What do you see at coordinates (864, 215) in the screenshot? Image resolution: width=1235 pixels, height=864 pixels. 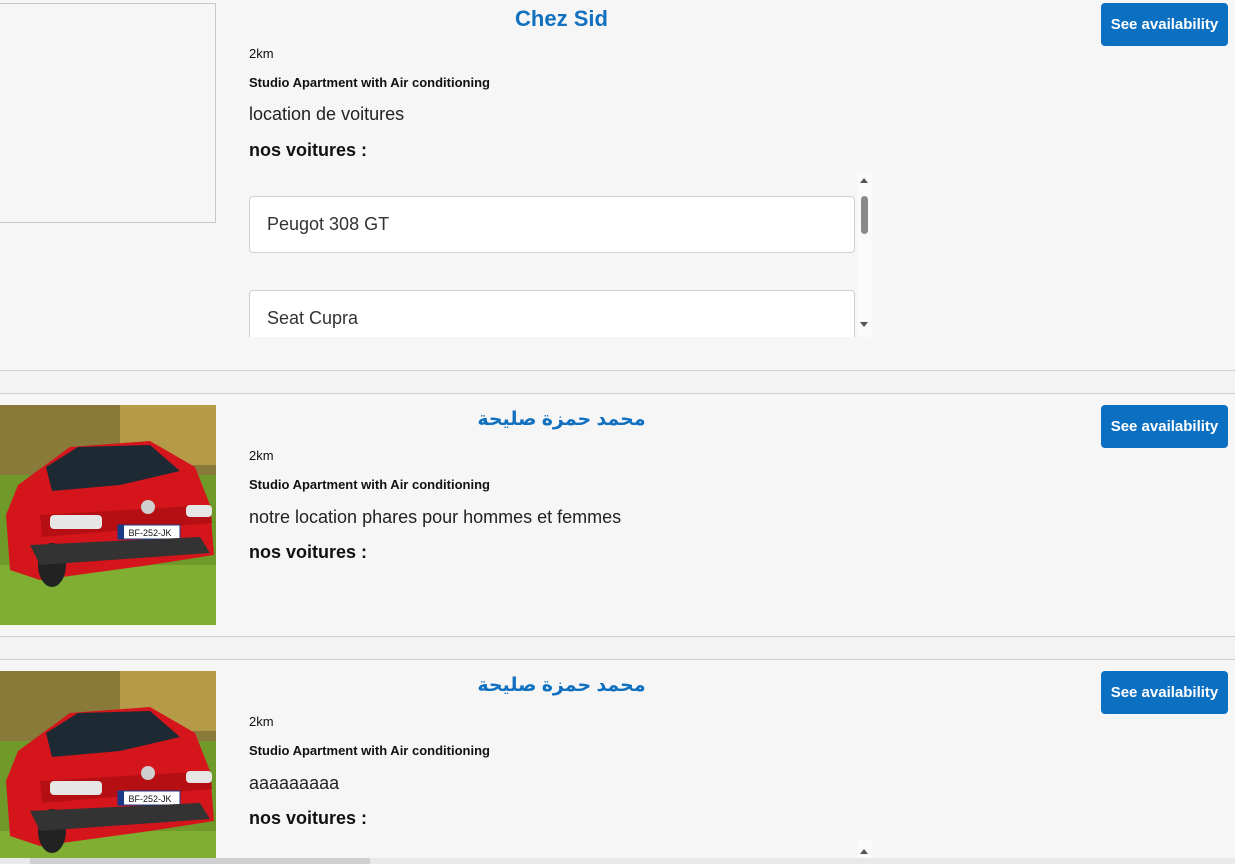 I see `scroll-thumb` at bounding box center [864, 215].